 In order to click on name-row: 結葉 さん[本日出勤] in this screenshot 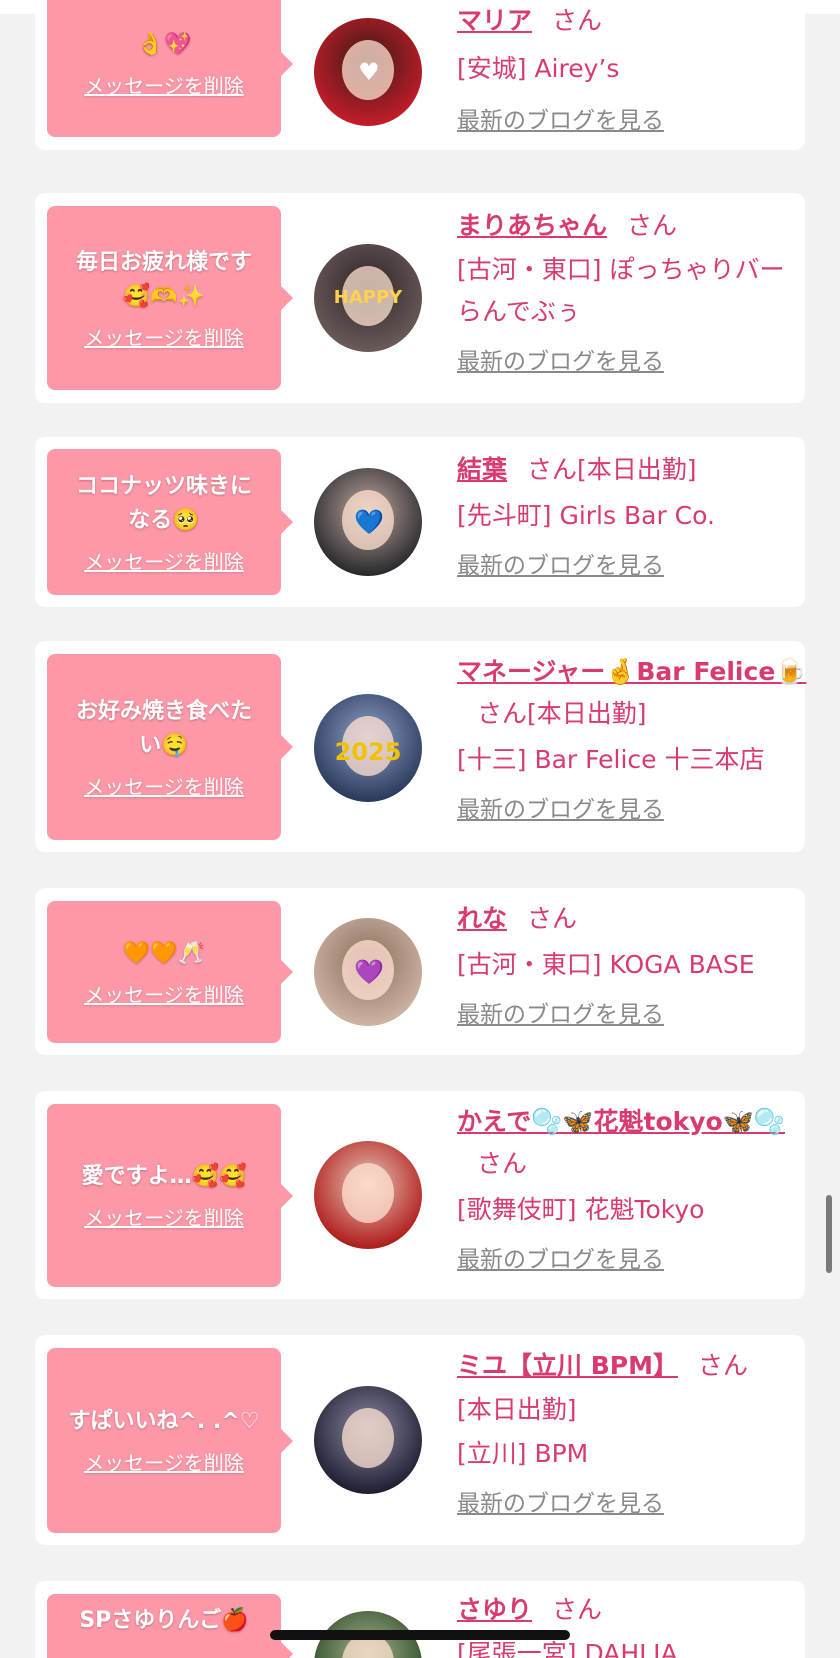, I will do `click(637, 470)`.